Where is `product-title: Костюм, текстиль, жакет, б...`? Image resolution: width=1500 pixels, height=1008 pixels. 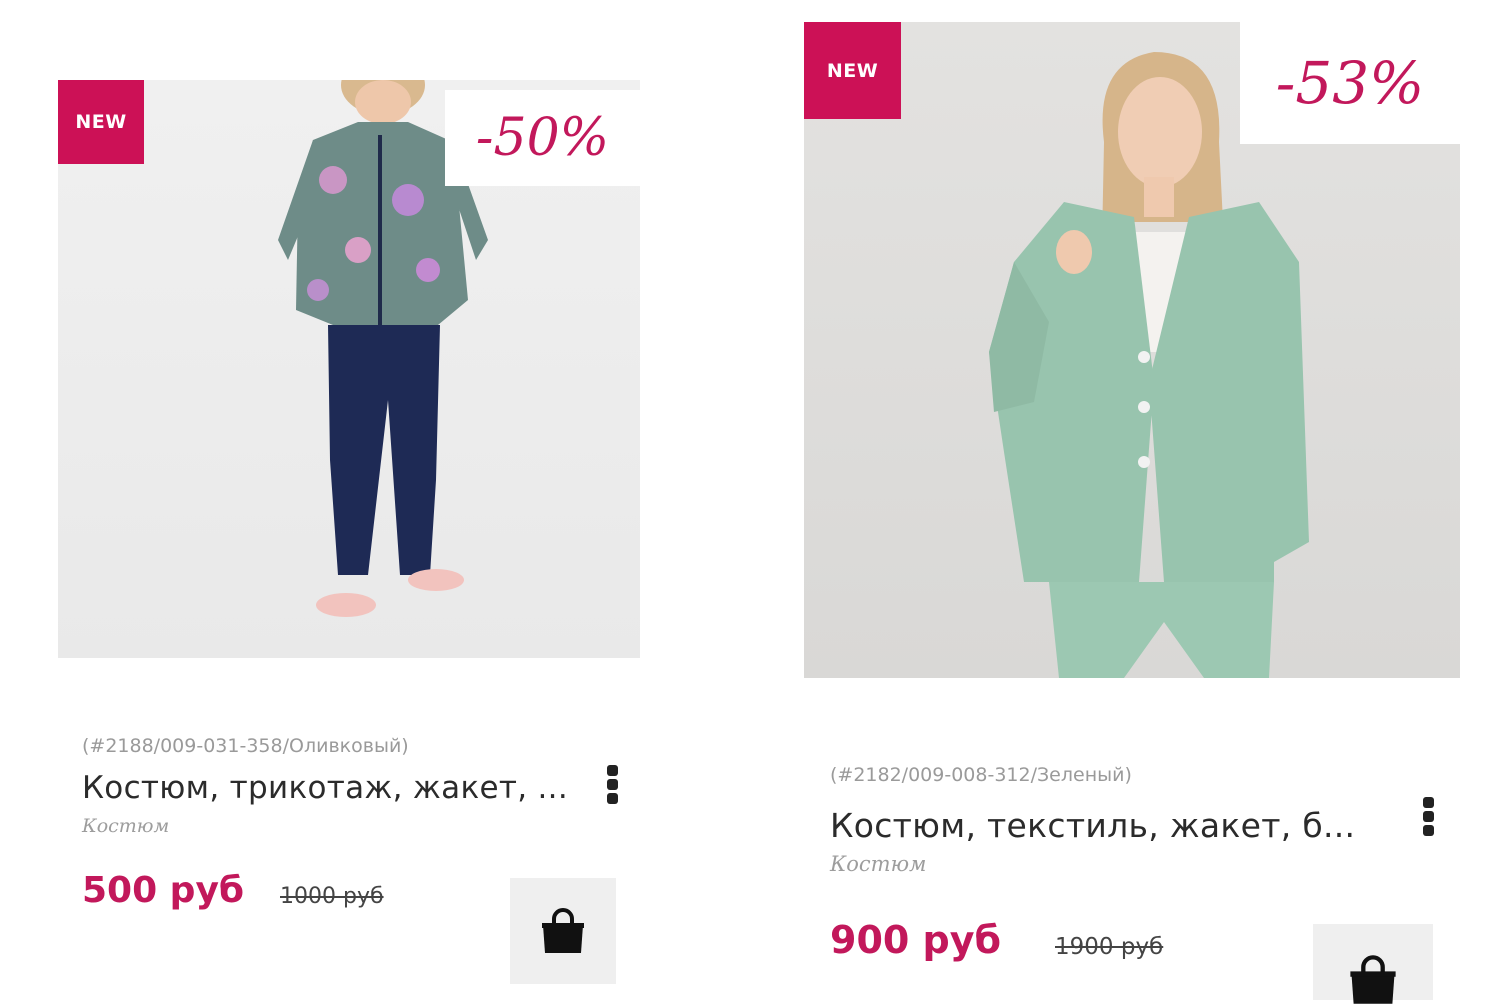 product-title: Костюм, текстиль, жакет, б... is located at coordinates (1092, 825).